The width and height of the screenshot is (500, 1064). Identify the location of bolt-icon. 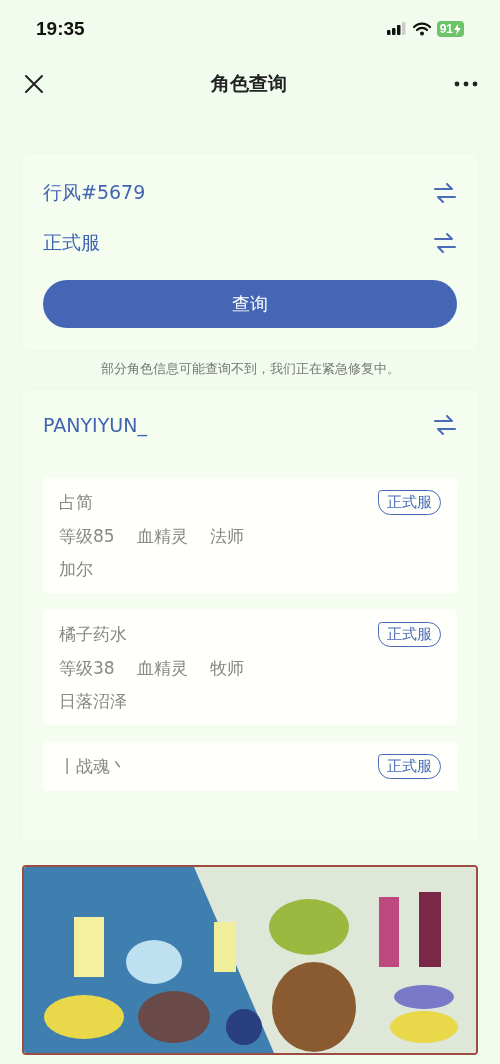
(457, 29).